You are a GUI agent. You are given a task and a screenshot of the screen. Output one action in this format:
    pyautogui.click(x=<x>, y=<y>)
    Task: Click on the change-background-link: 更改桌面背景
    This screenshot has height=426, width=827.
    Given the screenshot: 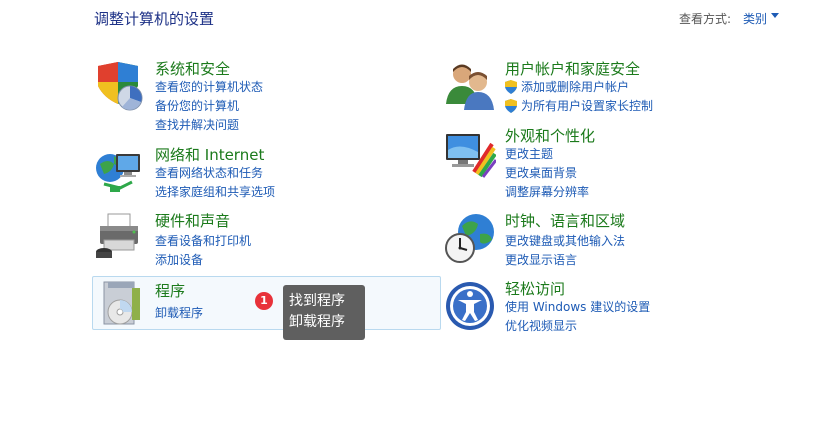 What is the action you would take?
    pyautogui.click(x=541, y=173)
    